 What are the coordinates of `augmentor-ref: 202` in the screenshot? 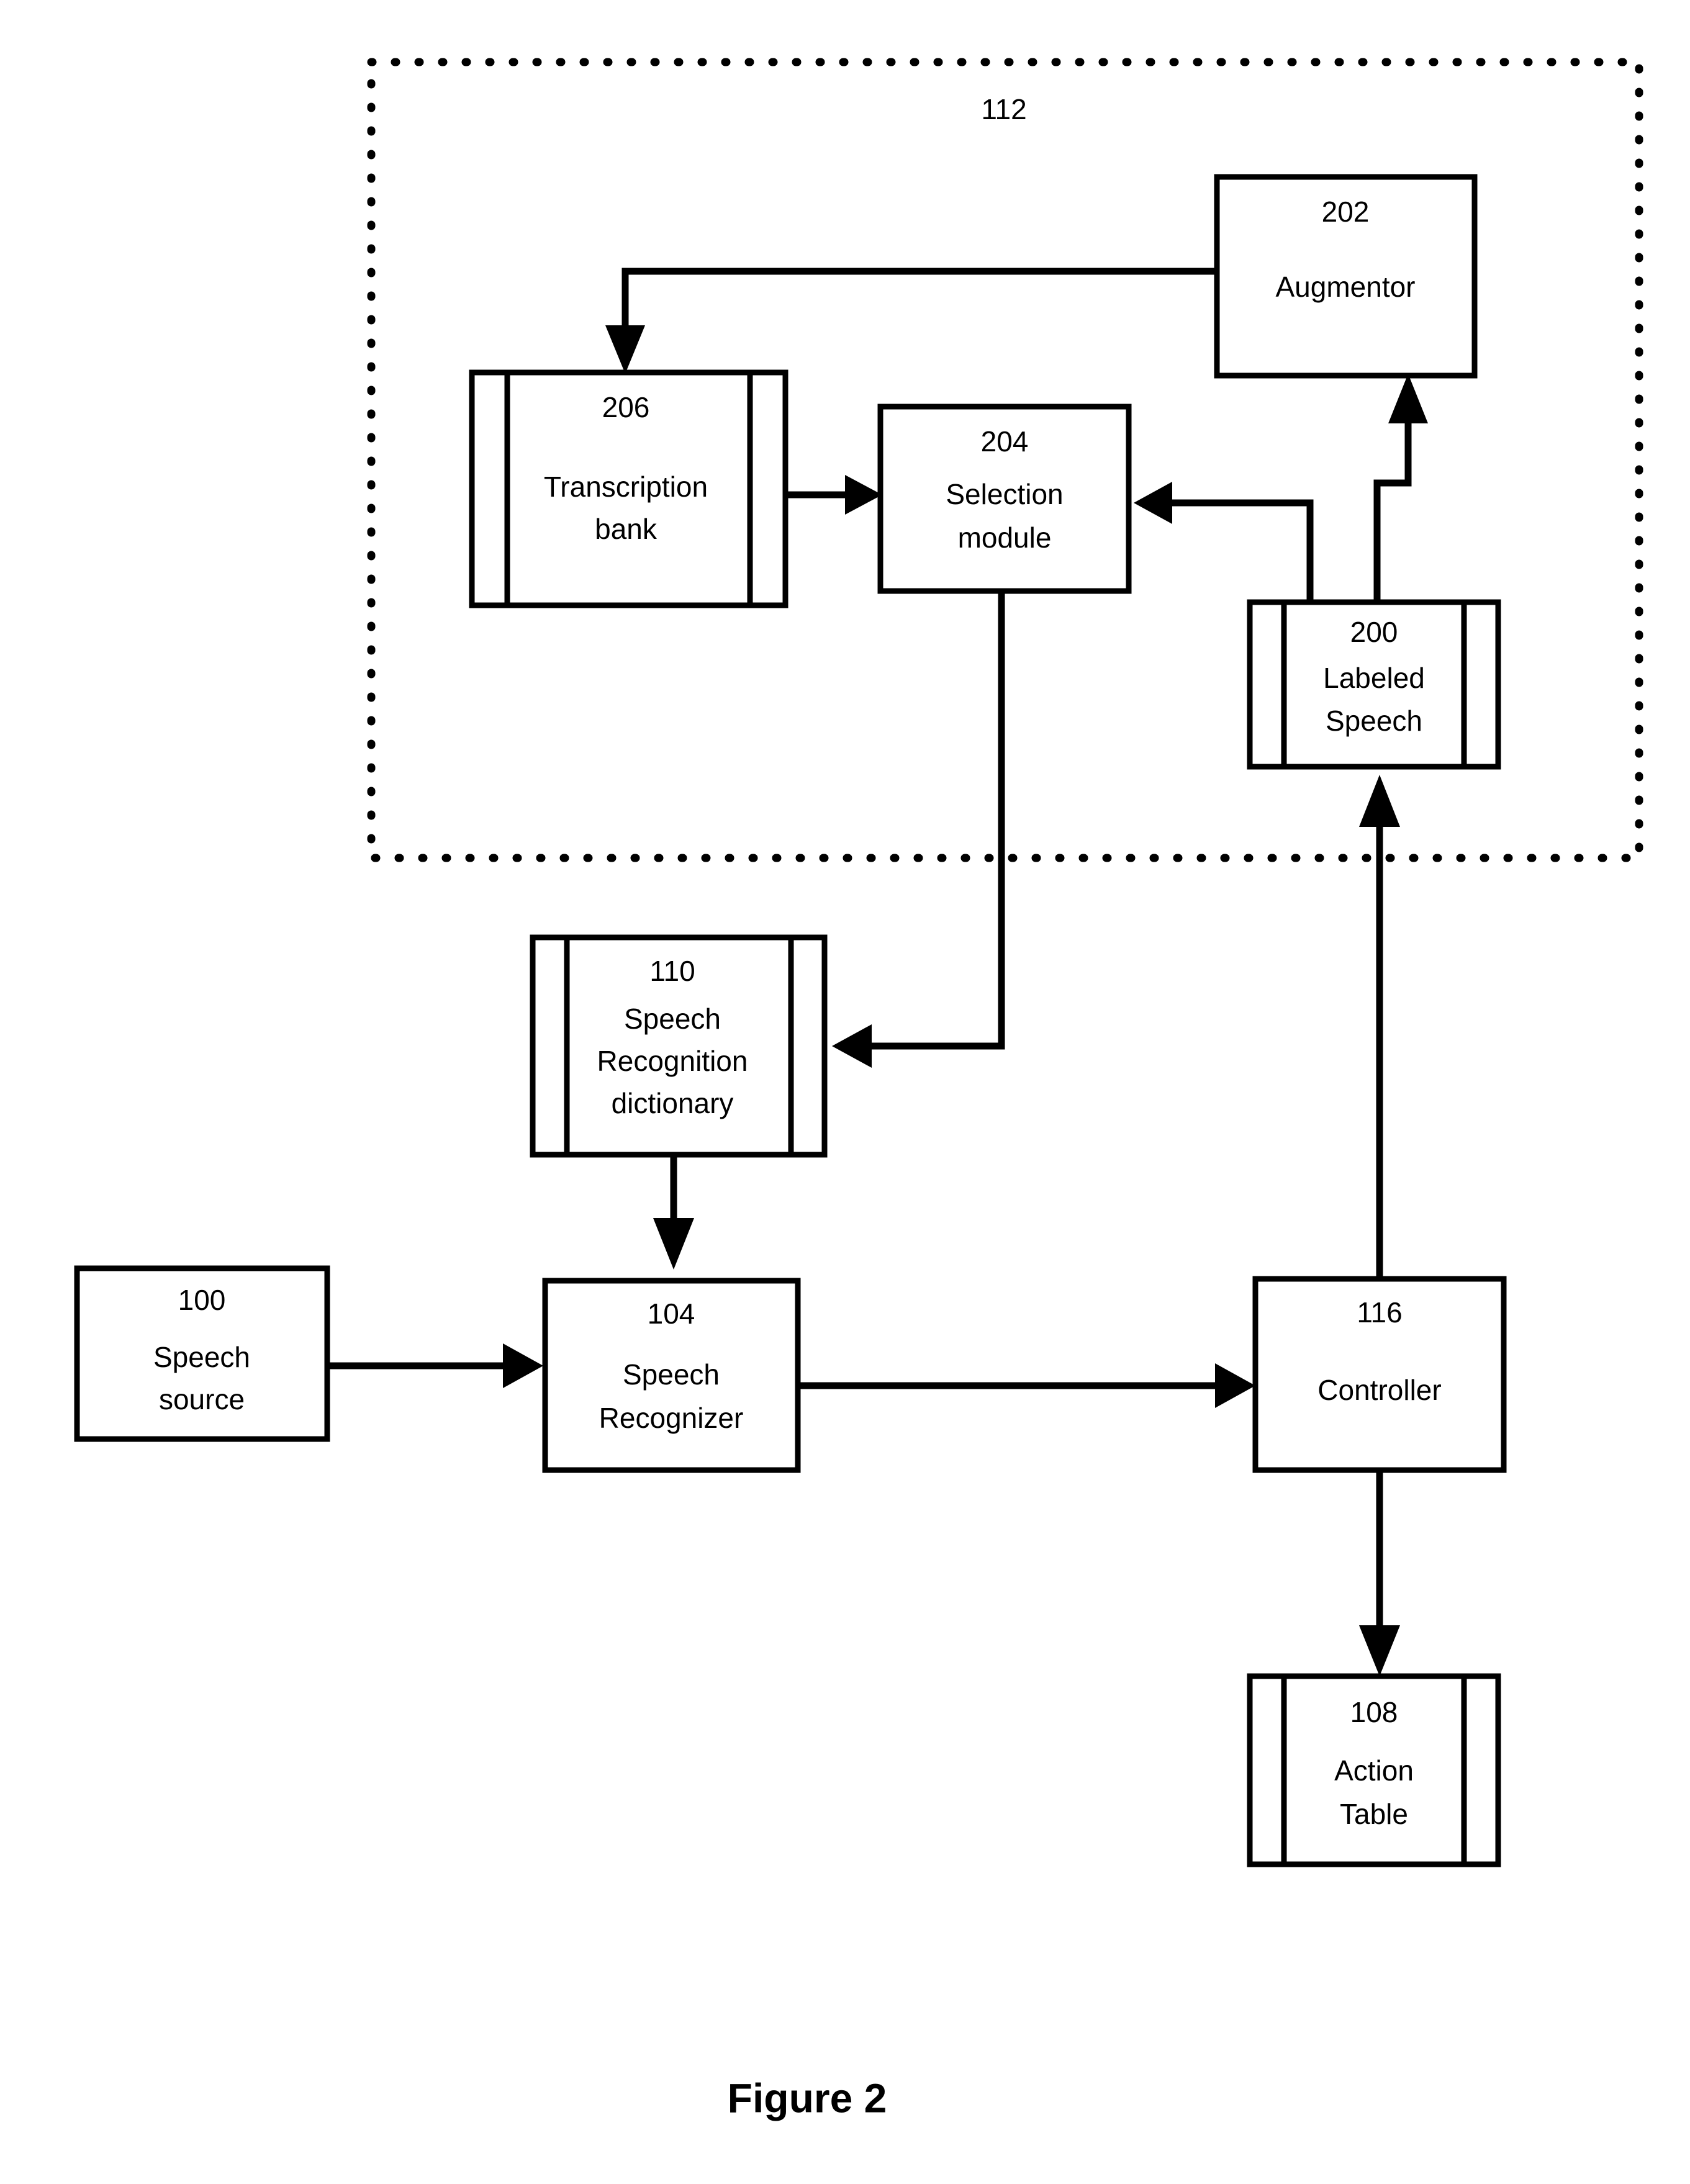 It's located at (1346, 212).